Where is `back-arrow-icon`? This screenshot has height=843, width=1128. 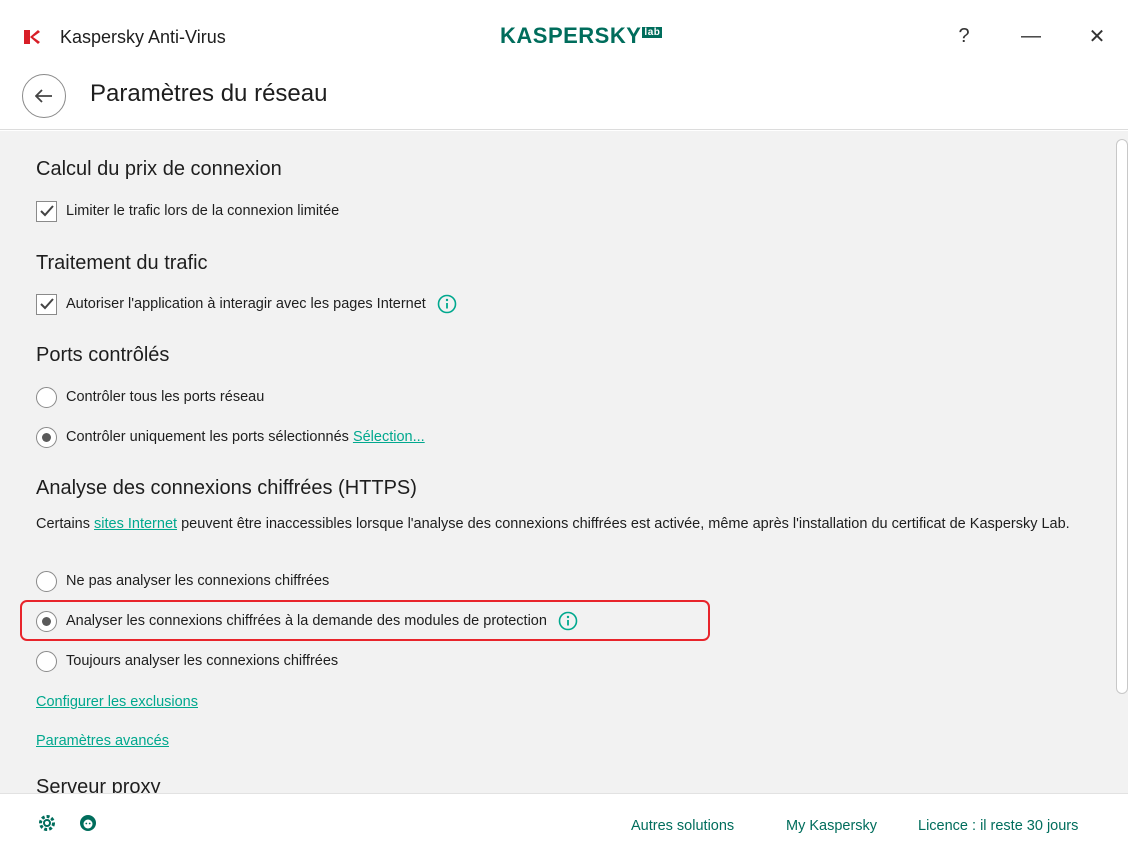 back-arrow-icon is located at coordinates (43, 96).